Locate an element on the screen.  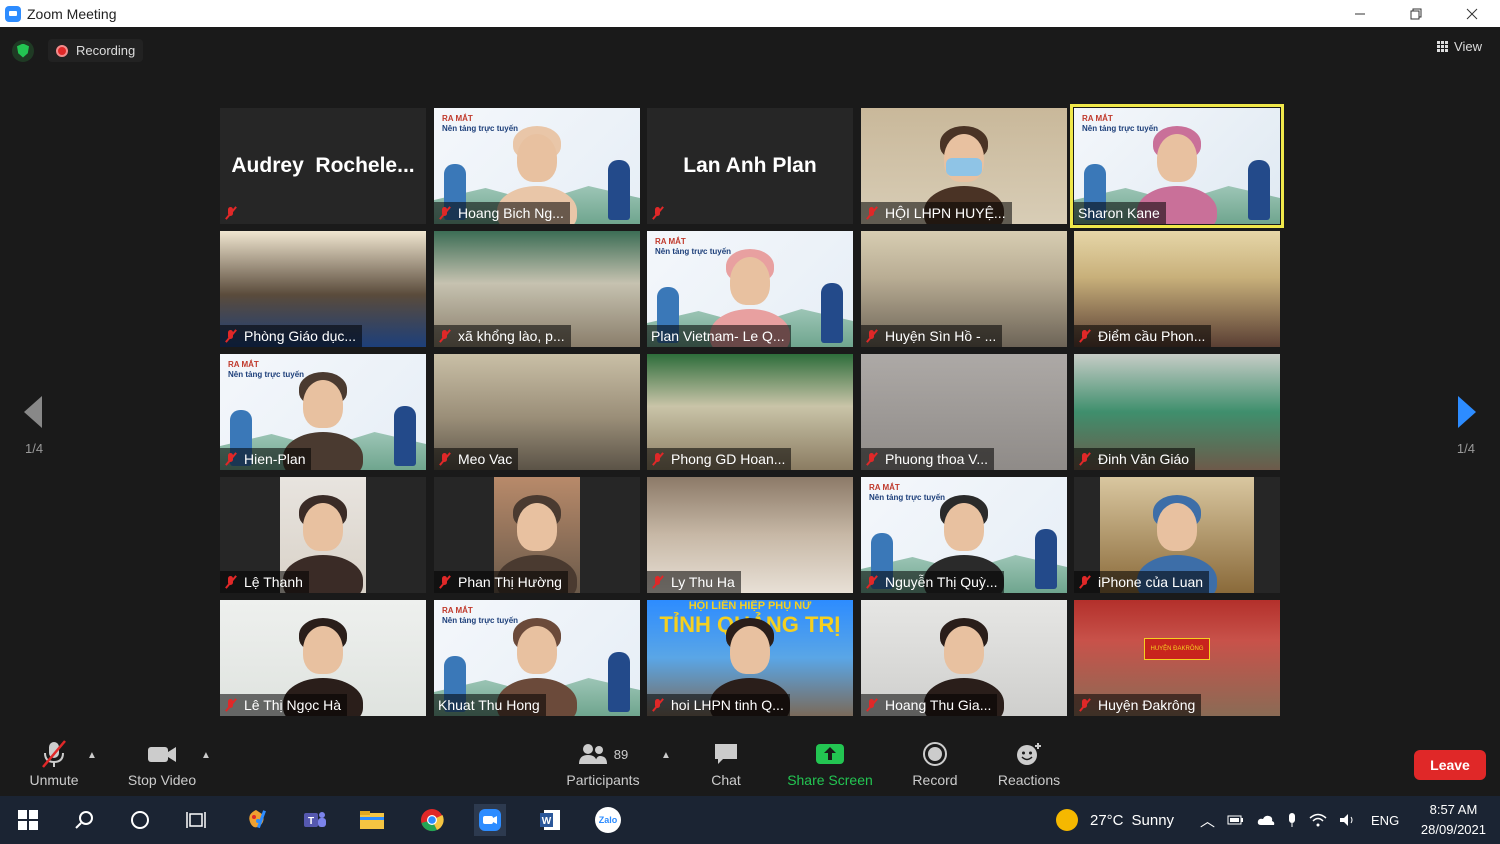
participant-video-tile: iPhone của Luan is located at coordinates (1177, 535).